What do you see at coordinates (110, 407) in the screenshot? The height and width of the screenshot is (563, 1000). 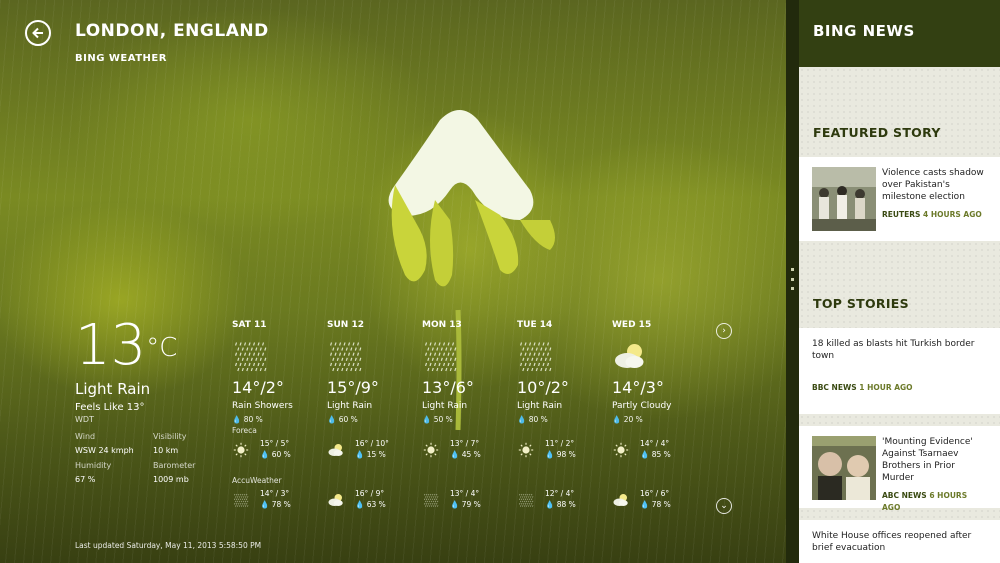 I see `feels-like: Feels Like 13°` at bounding box center [110, 407].